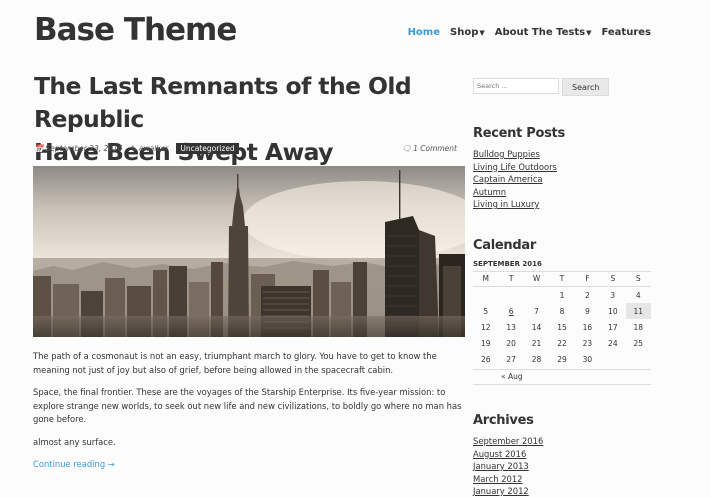 The image size is (711, 498). I want to click on calendar-day: 29, so click(562, 359).